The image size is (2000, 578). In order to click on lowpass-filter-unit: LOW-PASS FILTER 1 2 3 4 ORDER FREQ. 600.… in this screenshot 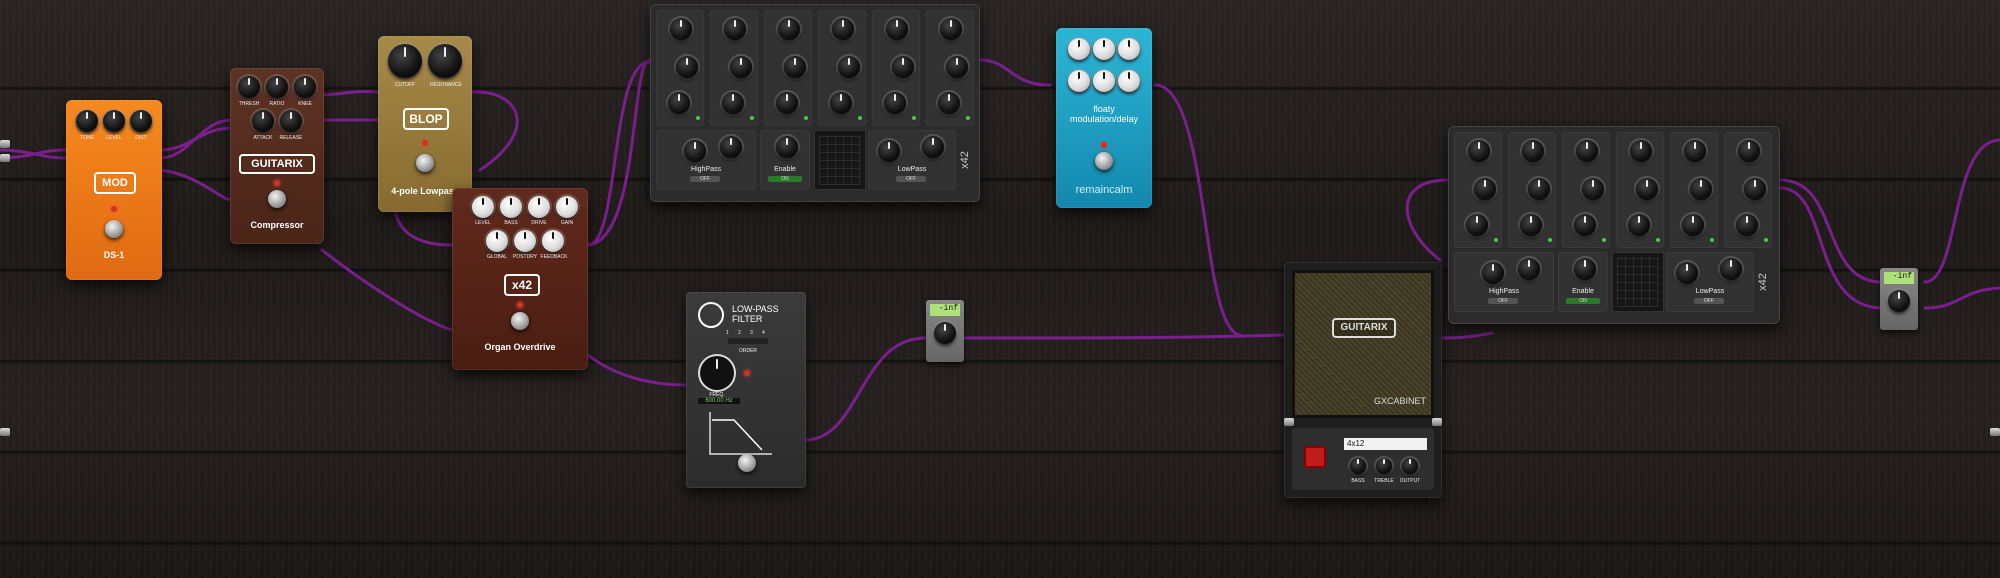, I will do `click(746, 390)`.